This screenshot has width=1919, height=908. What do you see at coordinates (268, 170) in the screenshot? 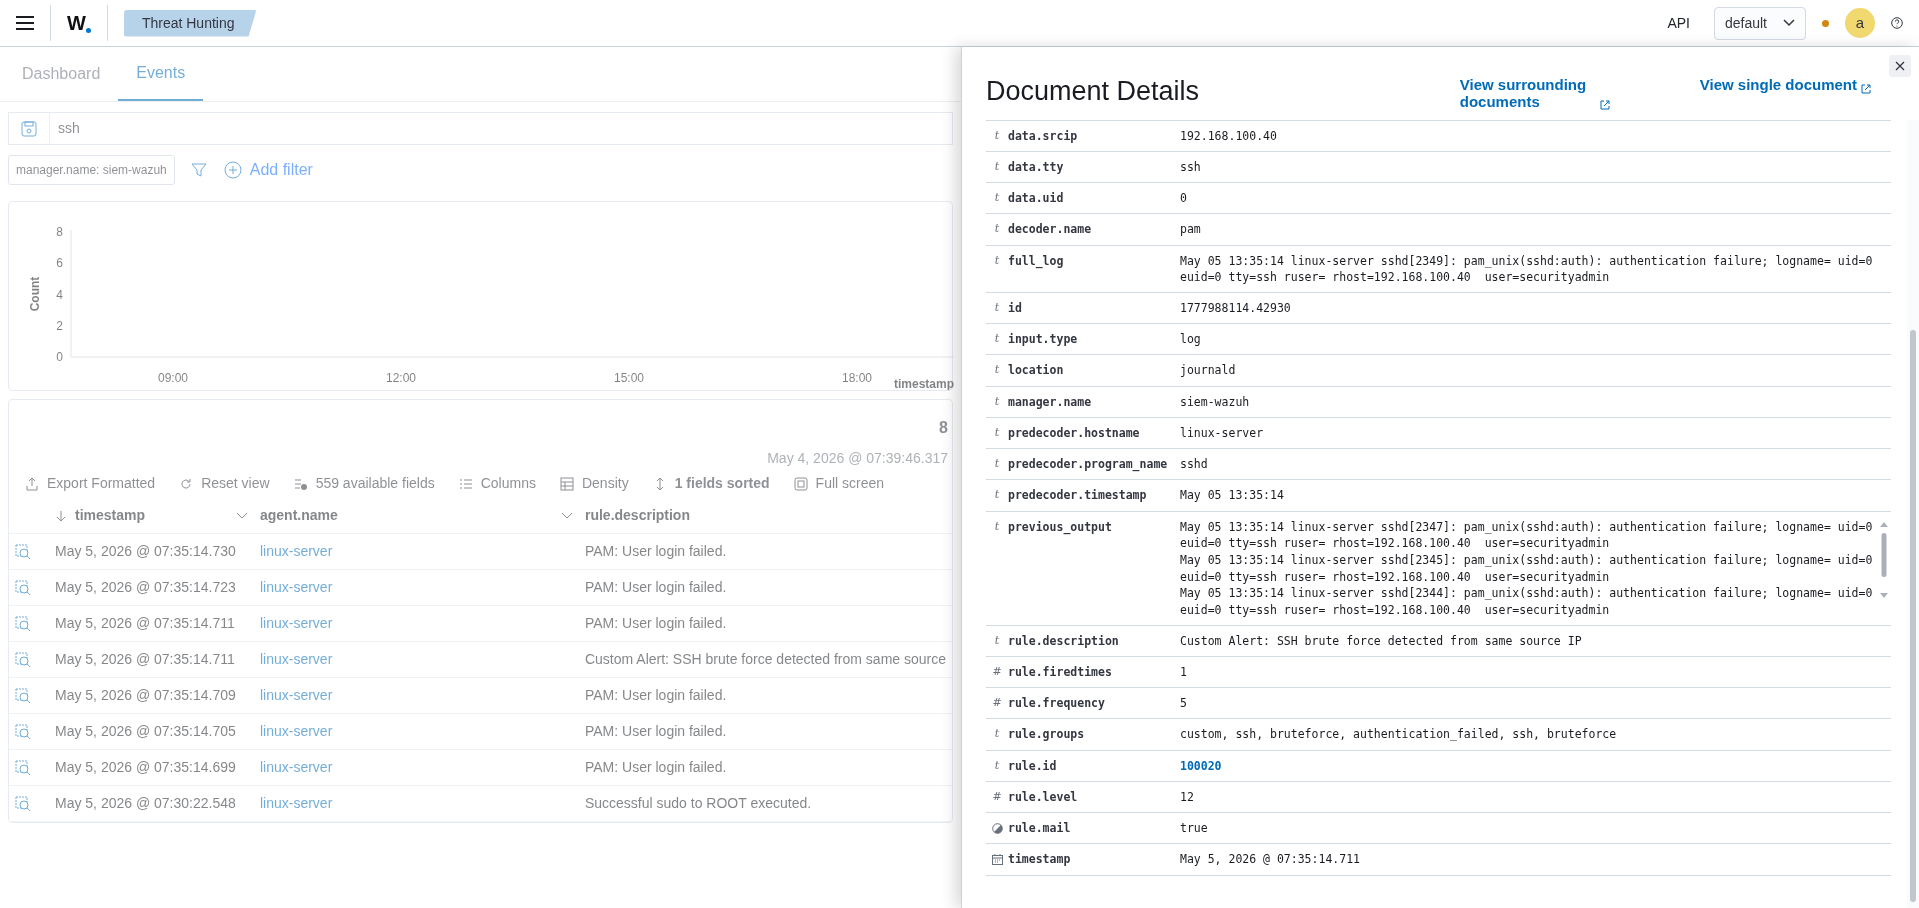
I see `add-filter-button: Add filter` at bounding box center [268, 170].